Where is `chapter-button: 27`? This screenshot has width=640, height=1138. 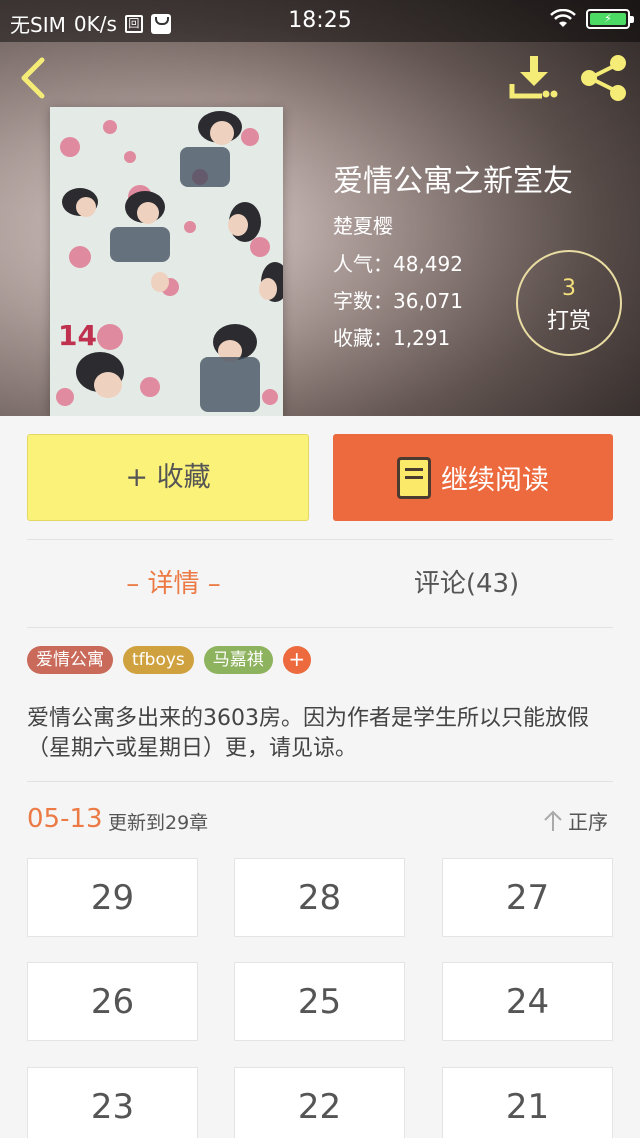
chapter-button: 27 is located at coordinates (527, 897).